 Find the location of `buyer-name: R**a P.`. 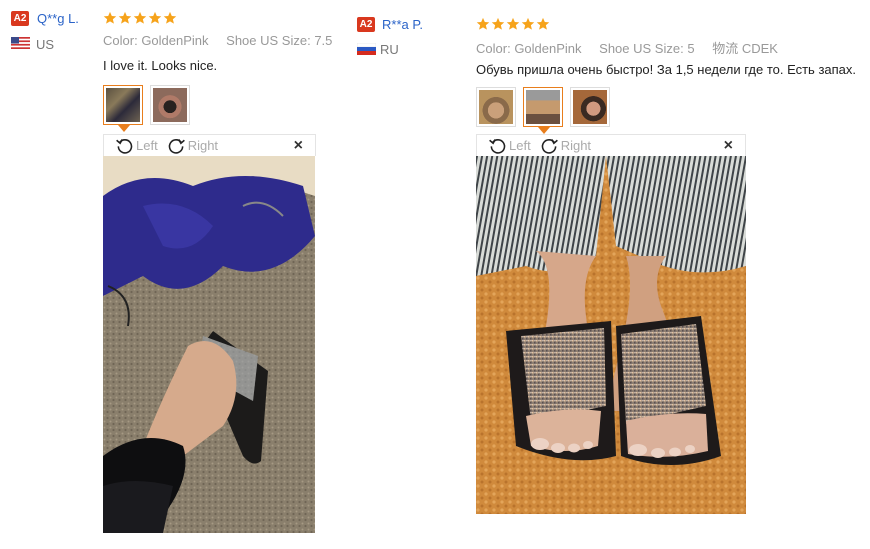

buyer-name: R**a P. is located at coordinates (402, 24).